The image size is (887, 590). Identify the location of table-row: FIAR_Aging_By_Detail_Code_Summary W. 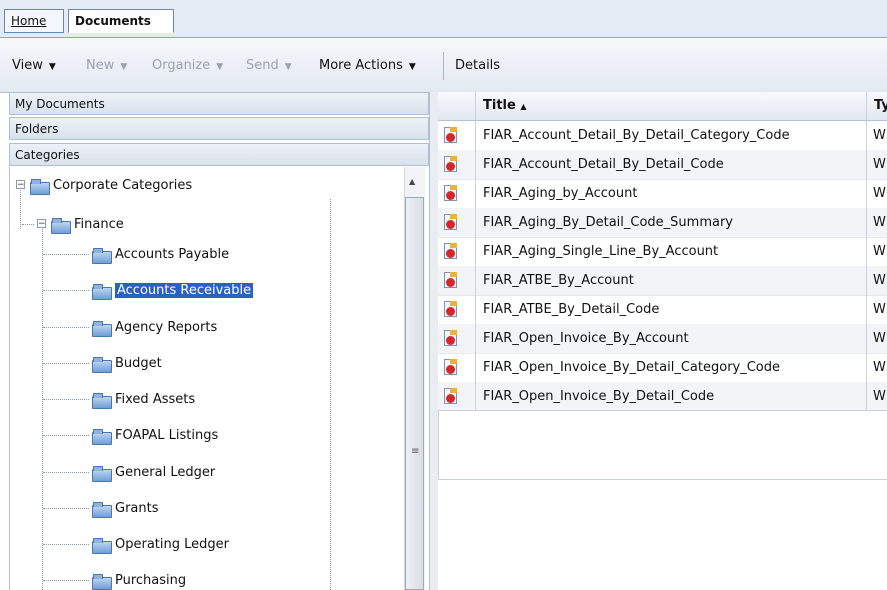
(662, 223).